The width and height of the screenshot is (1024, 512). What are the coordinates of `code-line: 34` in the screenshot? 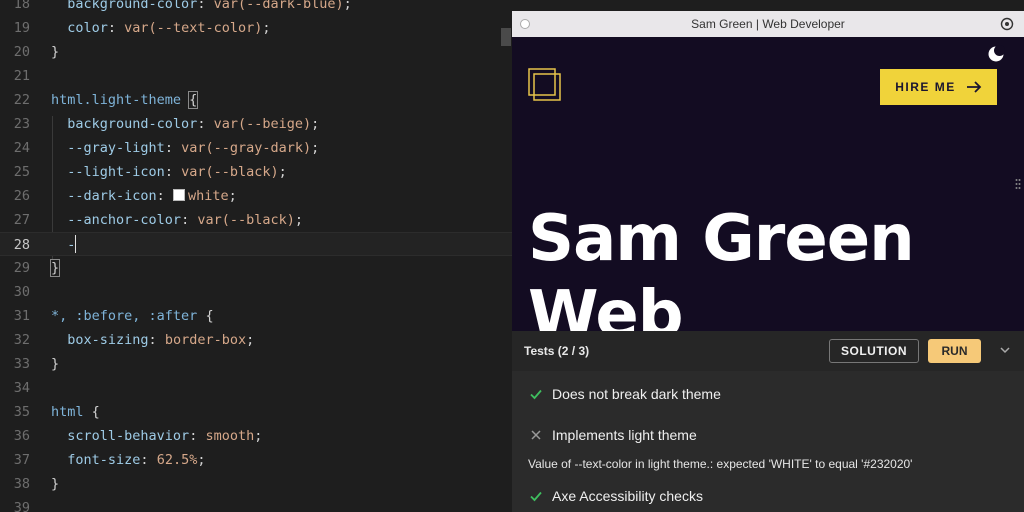 It's located at (256, 388).